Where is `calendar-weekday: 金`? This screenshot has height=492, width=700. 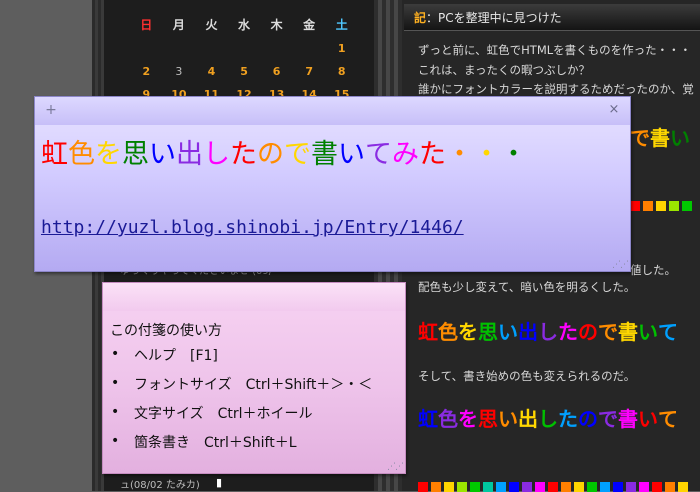 calendar-weekday: 金 is located at coordinates (309, 25).